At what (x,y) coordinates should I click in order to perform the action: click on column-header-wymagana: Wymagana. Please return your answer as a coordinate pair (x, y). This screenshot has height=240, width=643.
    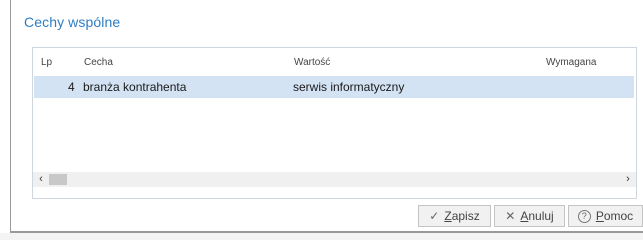
    Looking at the image, I should click on (571, 62).